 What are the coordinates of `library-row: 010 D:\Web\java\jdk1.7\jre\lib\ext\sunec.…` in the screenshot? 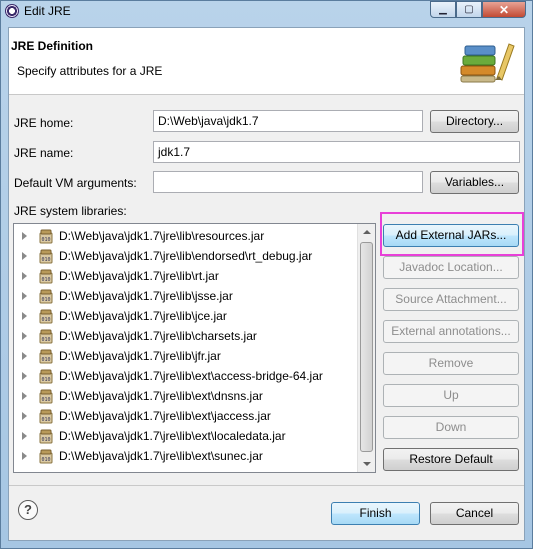 It's located at (186, 456).